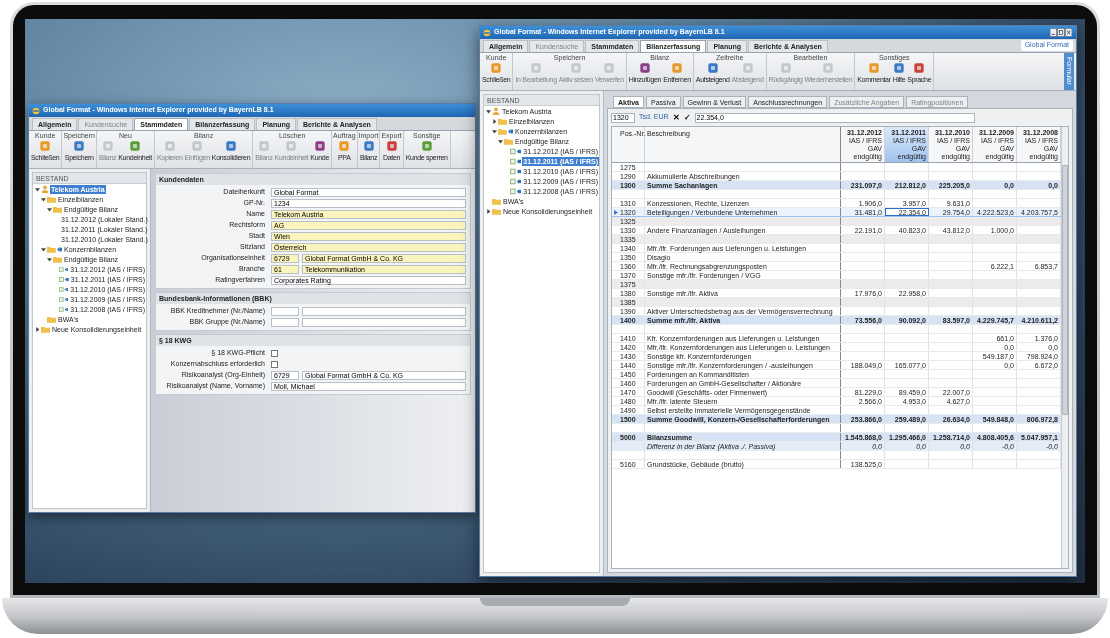 The width and height of the screenshot is (1110, 638). I want to click on window-controls-icon, so click(1061, 32).